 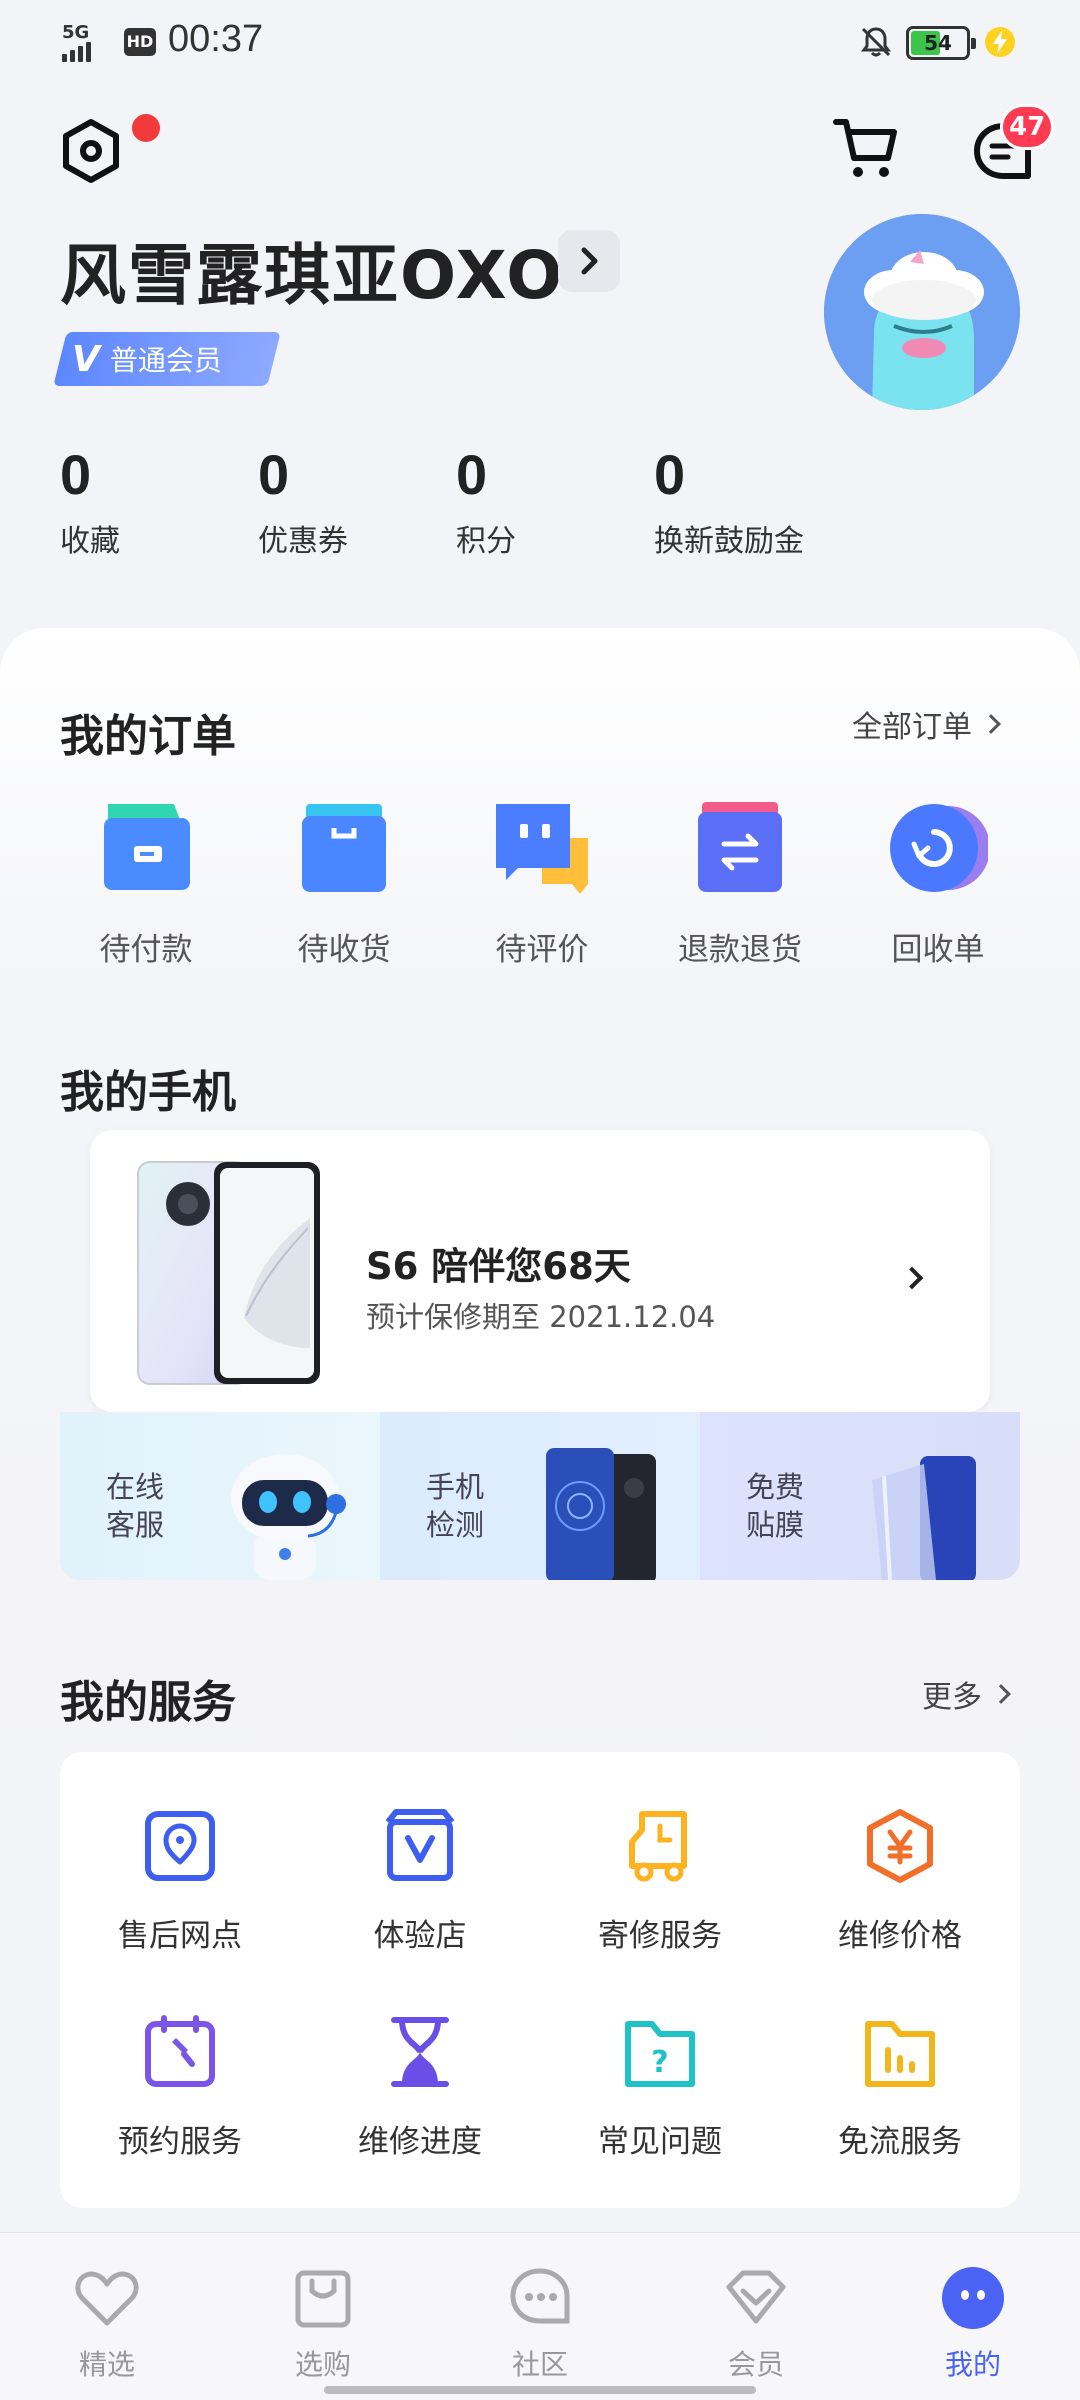 I want to click on service-repair-price: 维修价格, so click(x=900, y=1881).